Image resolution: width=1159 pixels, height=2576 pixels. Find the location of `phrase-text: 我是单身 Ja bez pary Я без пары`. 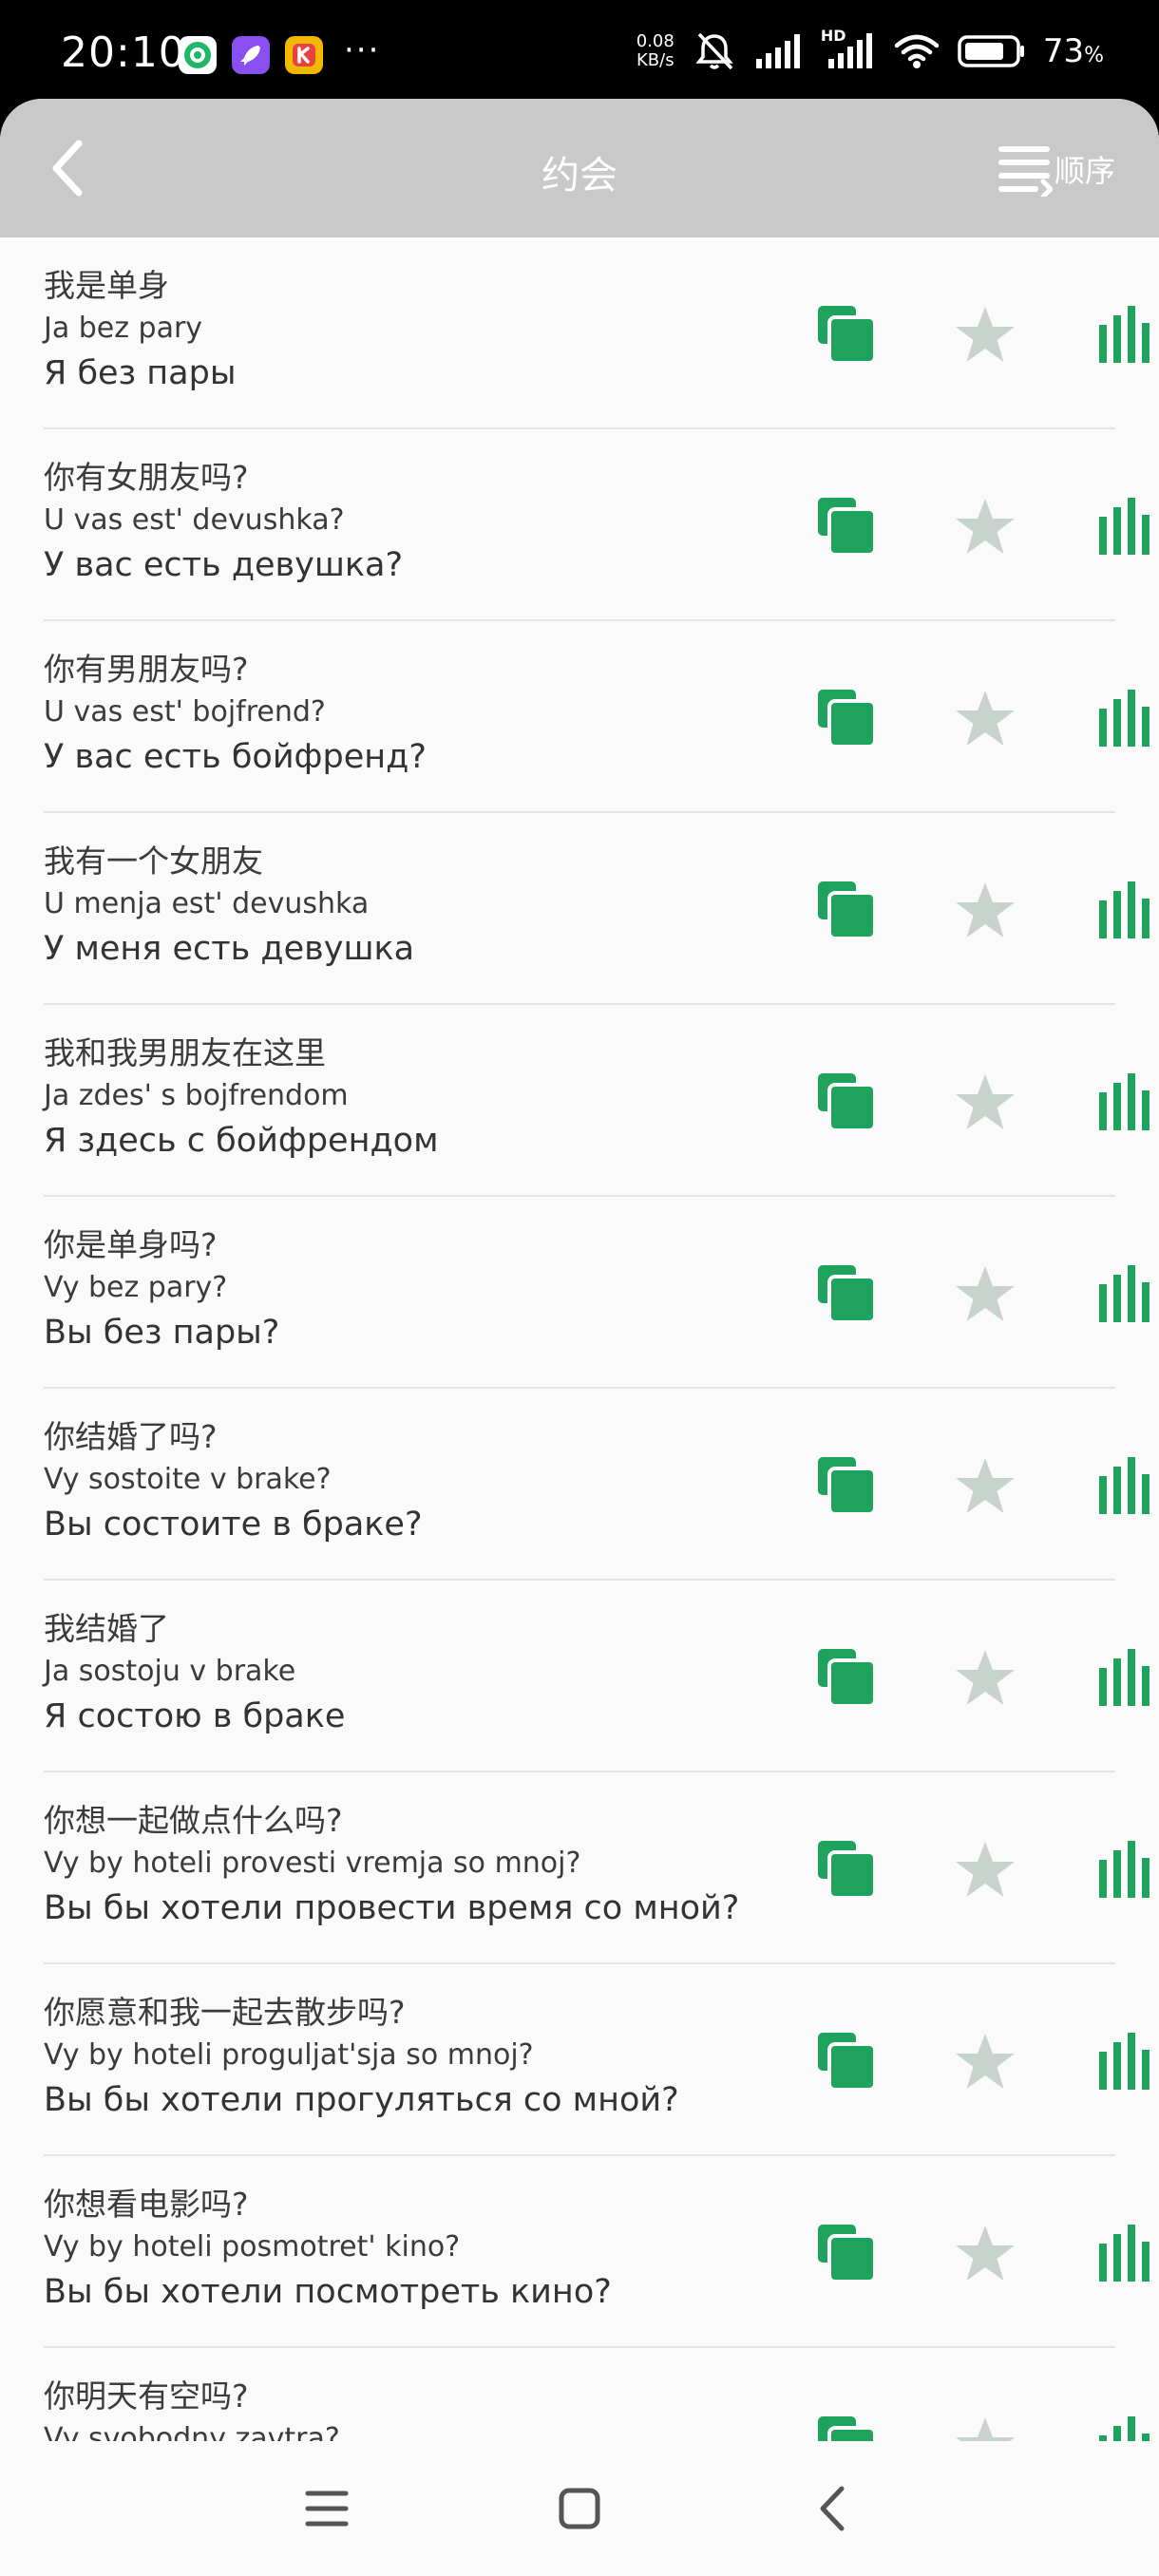

phrase-text: 我是单身 Ja bez pary Я без пары is located at coordinates (140, 330).